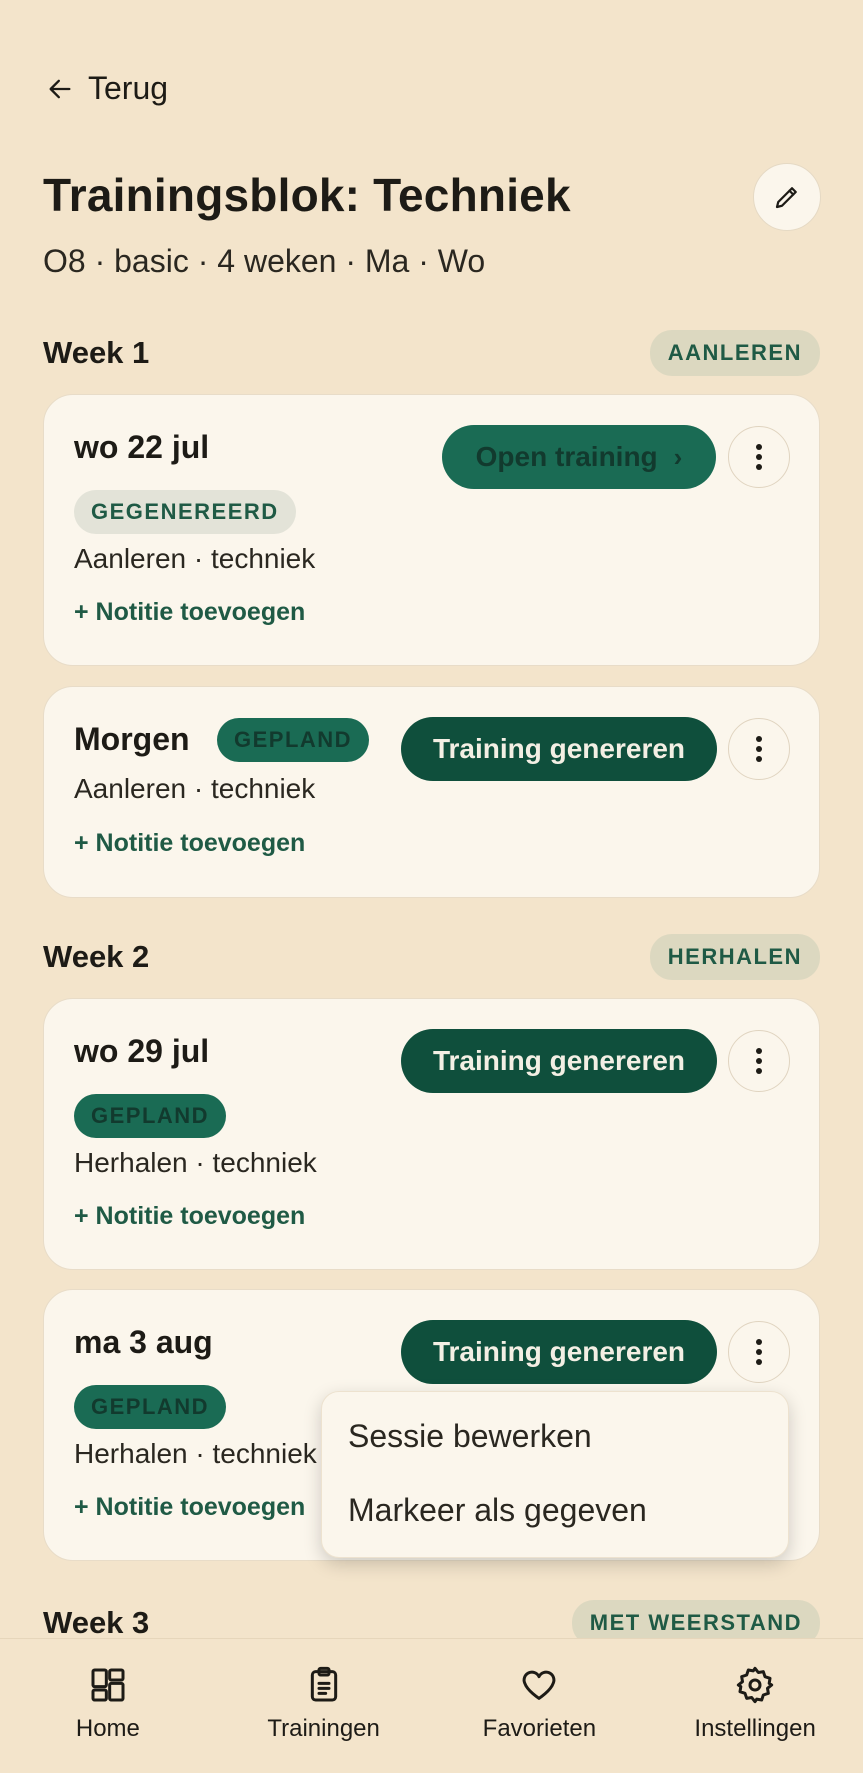  Describe the element at coordinates (108, 1685) in the screenshot. I see `grid-icon` at that location.